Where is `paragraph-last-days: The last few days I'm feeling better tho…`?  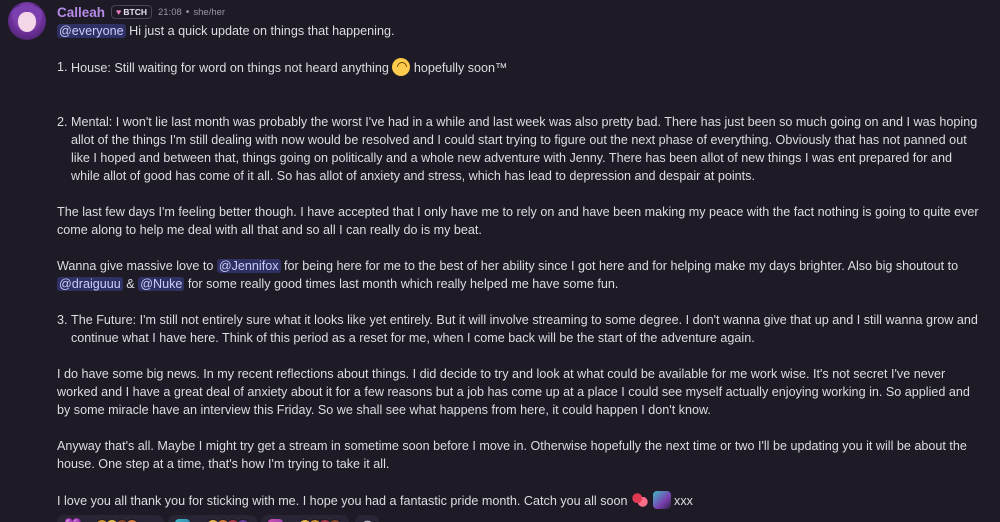
paragraph-last-days: The last few days I'm feeling better tho… is located at coordinates (518, 221).